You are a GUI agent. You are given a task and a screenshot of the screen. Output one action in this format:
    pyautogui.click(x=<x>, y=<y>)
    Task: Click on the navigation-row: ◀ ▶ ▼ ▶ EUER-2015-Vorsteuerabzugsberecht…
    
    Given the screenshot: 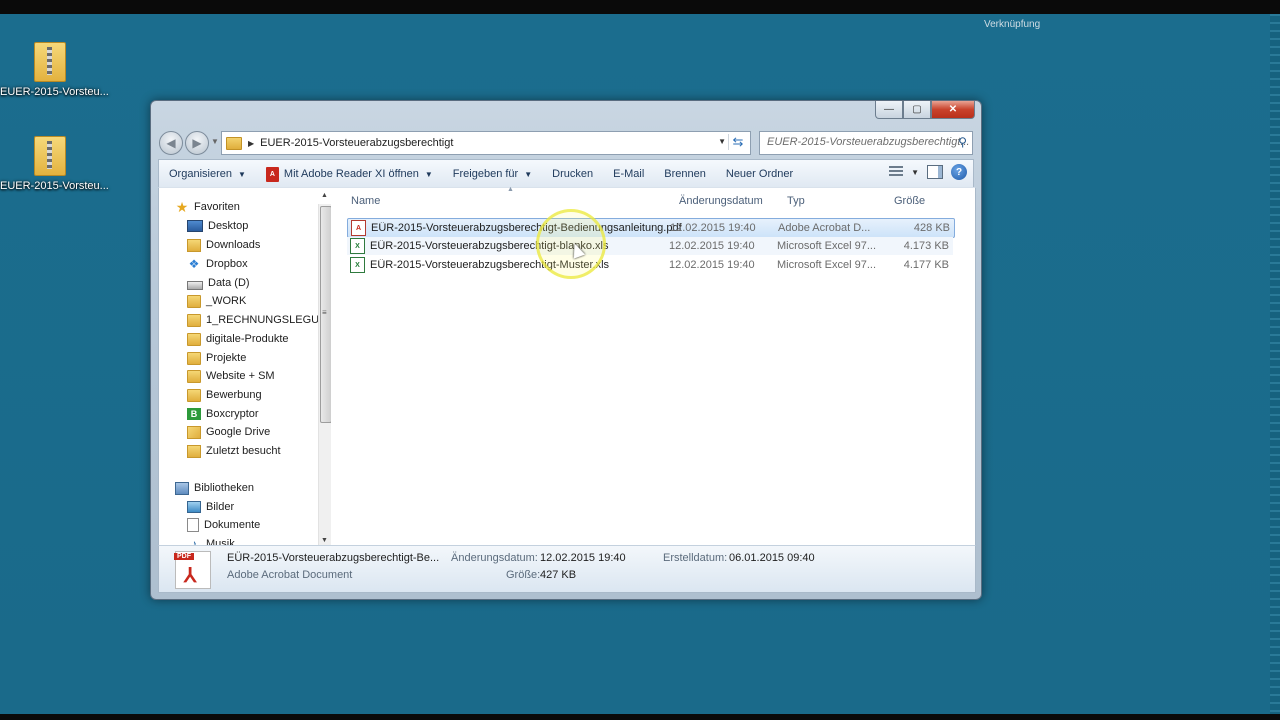 What is the action you would take?
    pyautogui.click(x=566, y=142)
    